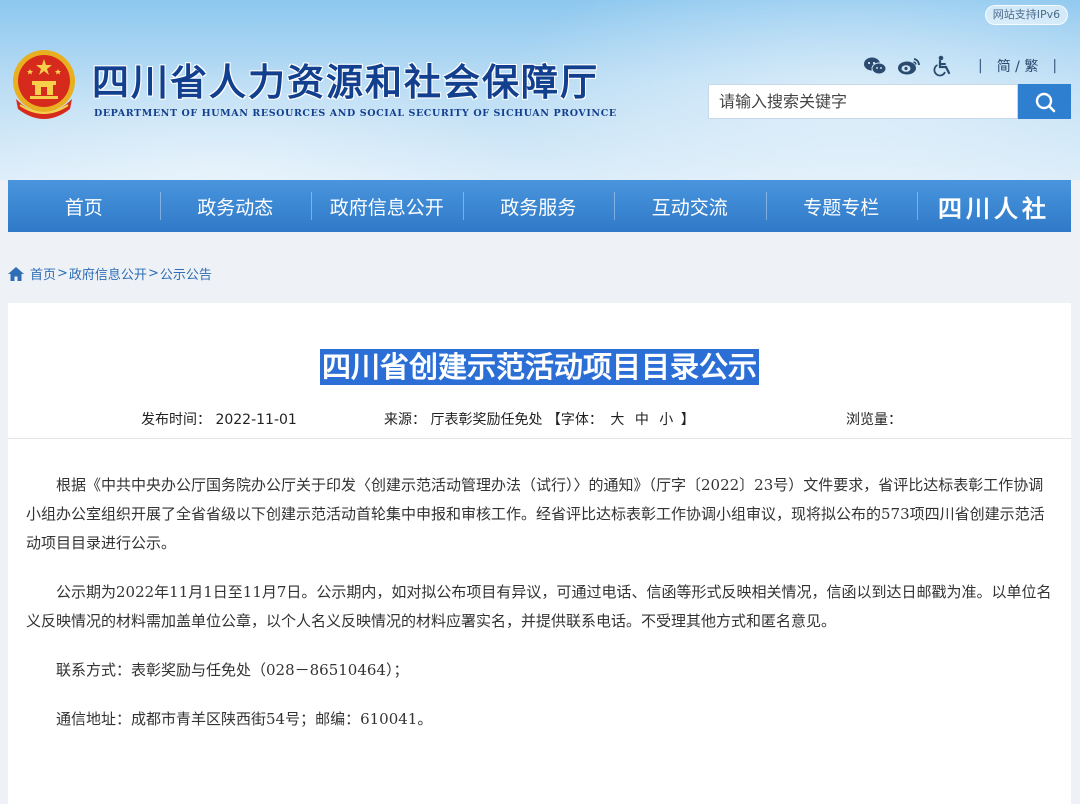  I want to click on weibo-icon, so click(909, 66).